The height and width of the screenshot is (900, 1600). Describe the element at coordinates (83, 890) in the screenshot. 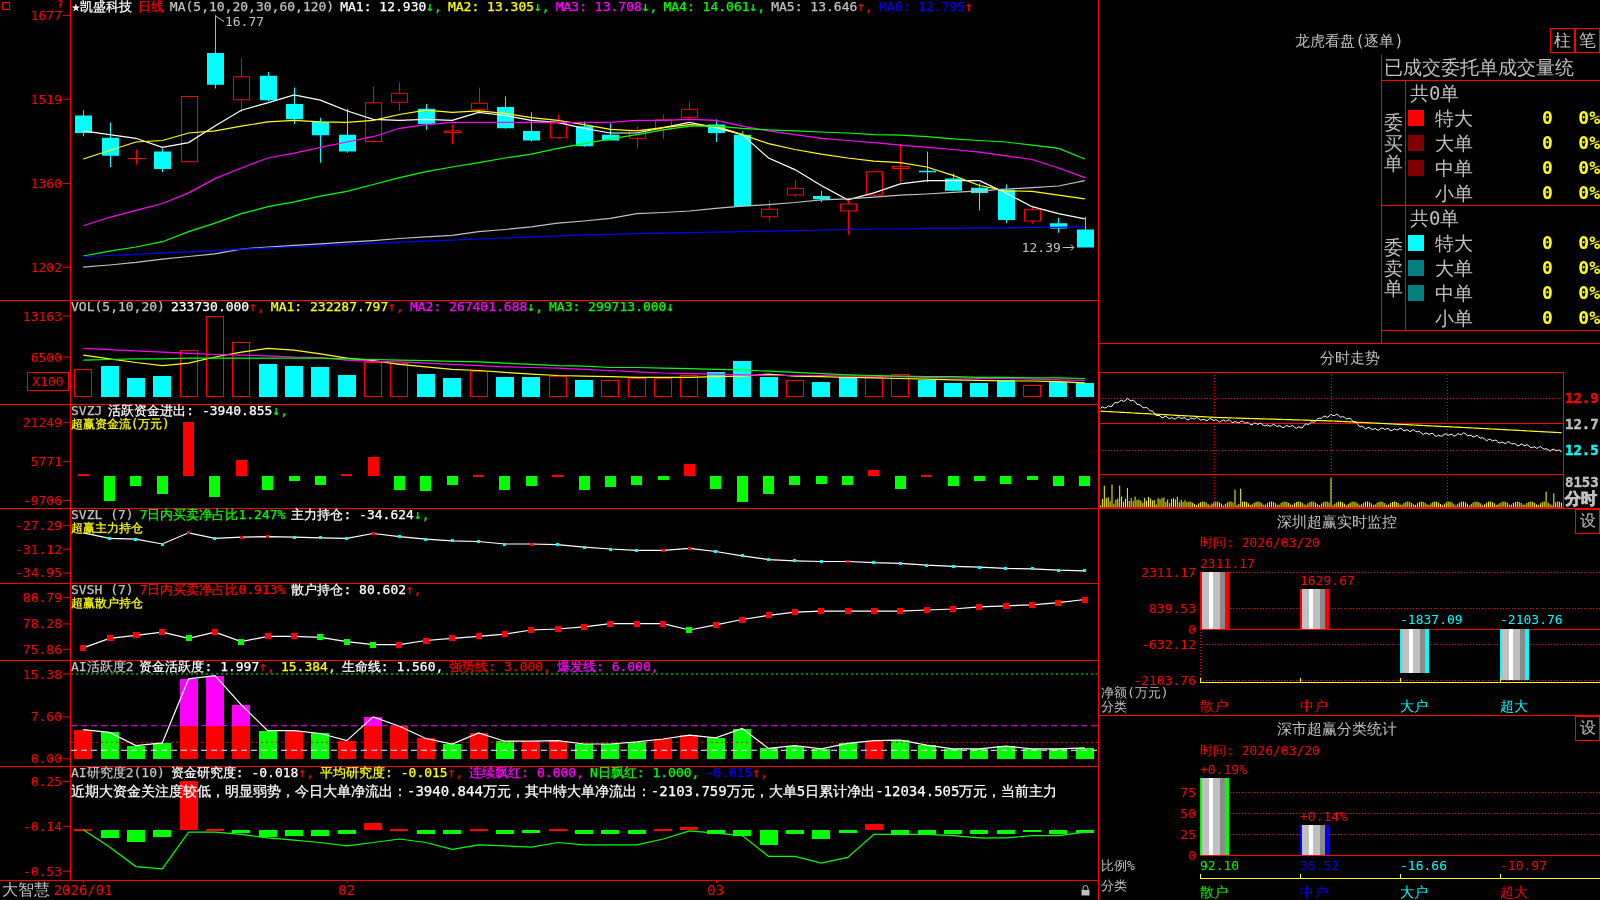

I see `axis-label: 2026/01` at that location.